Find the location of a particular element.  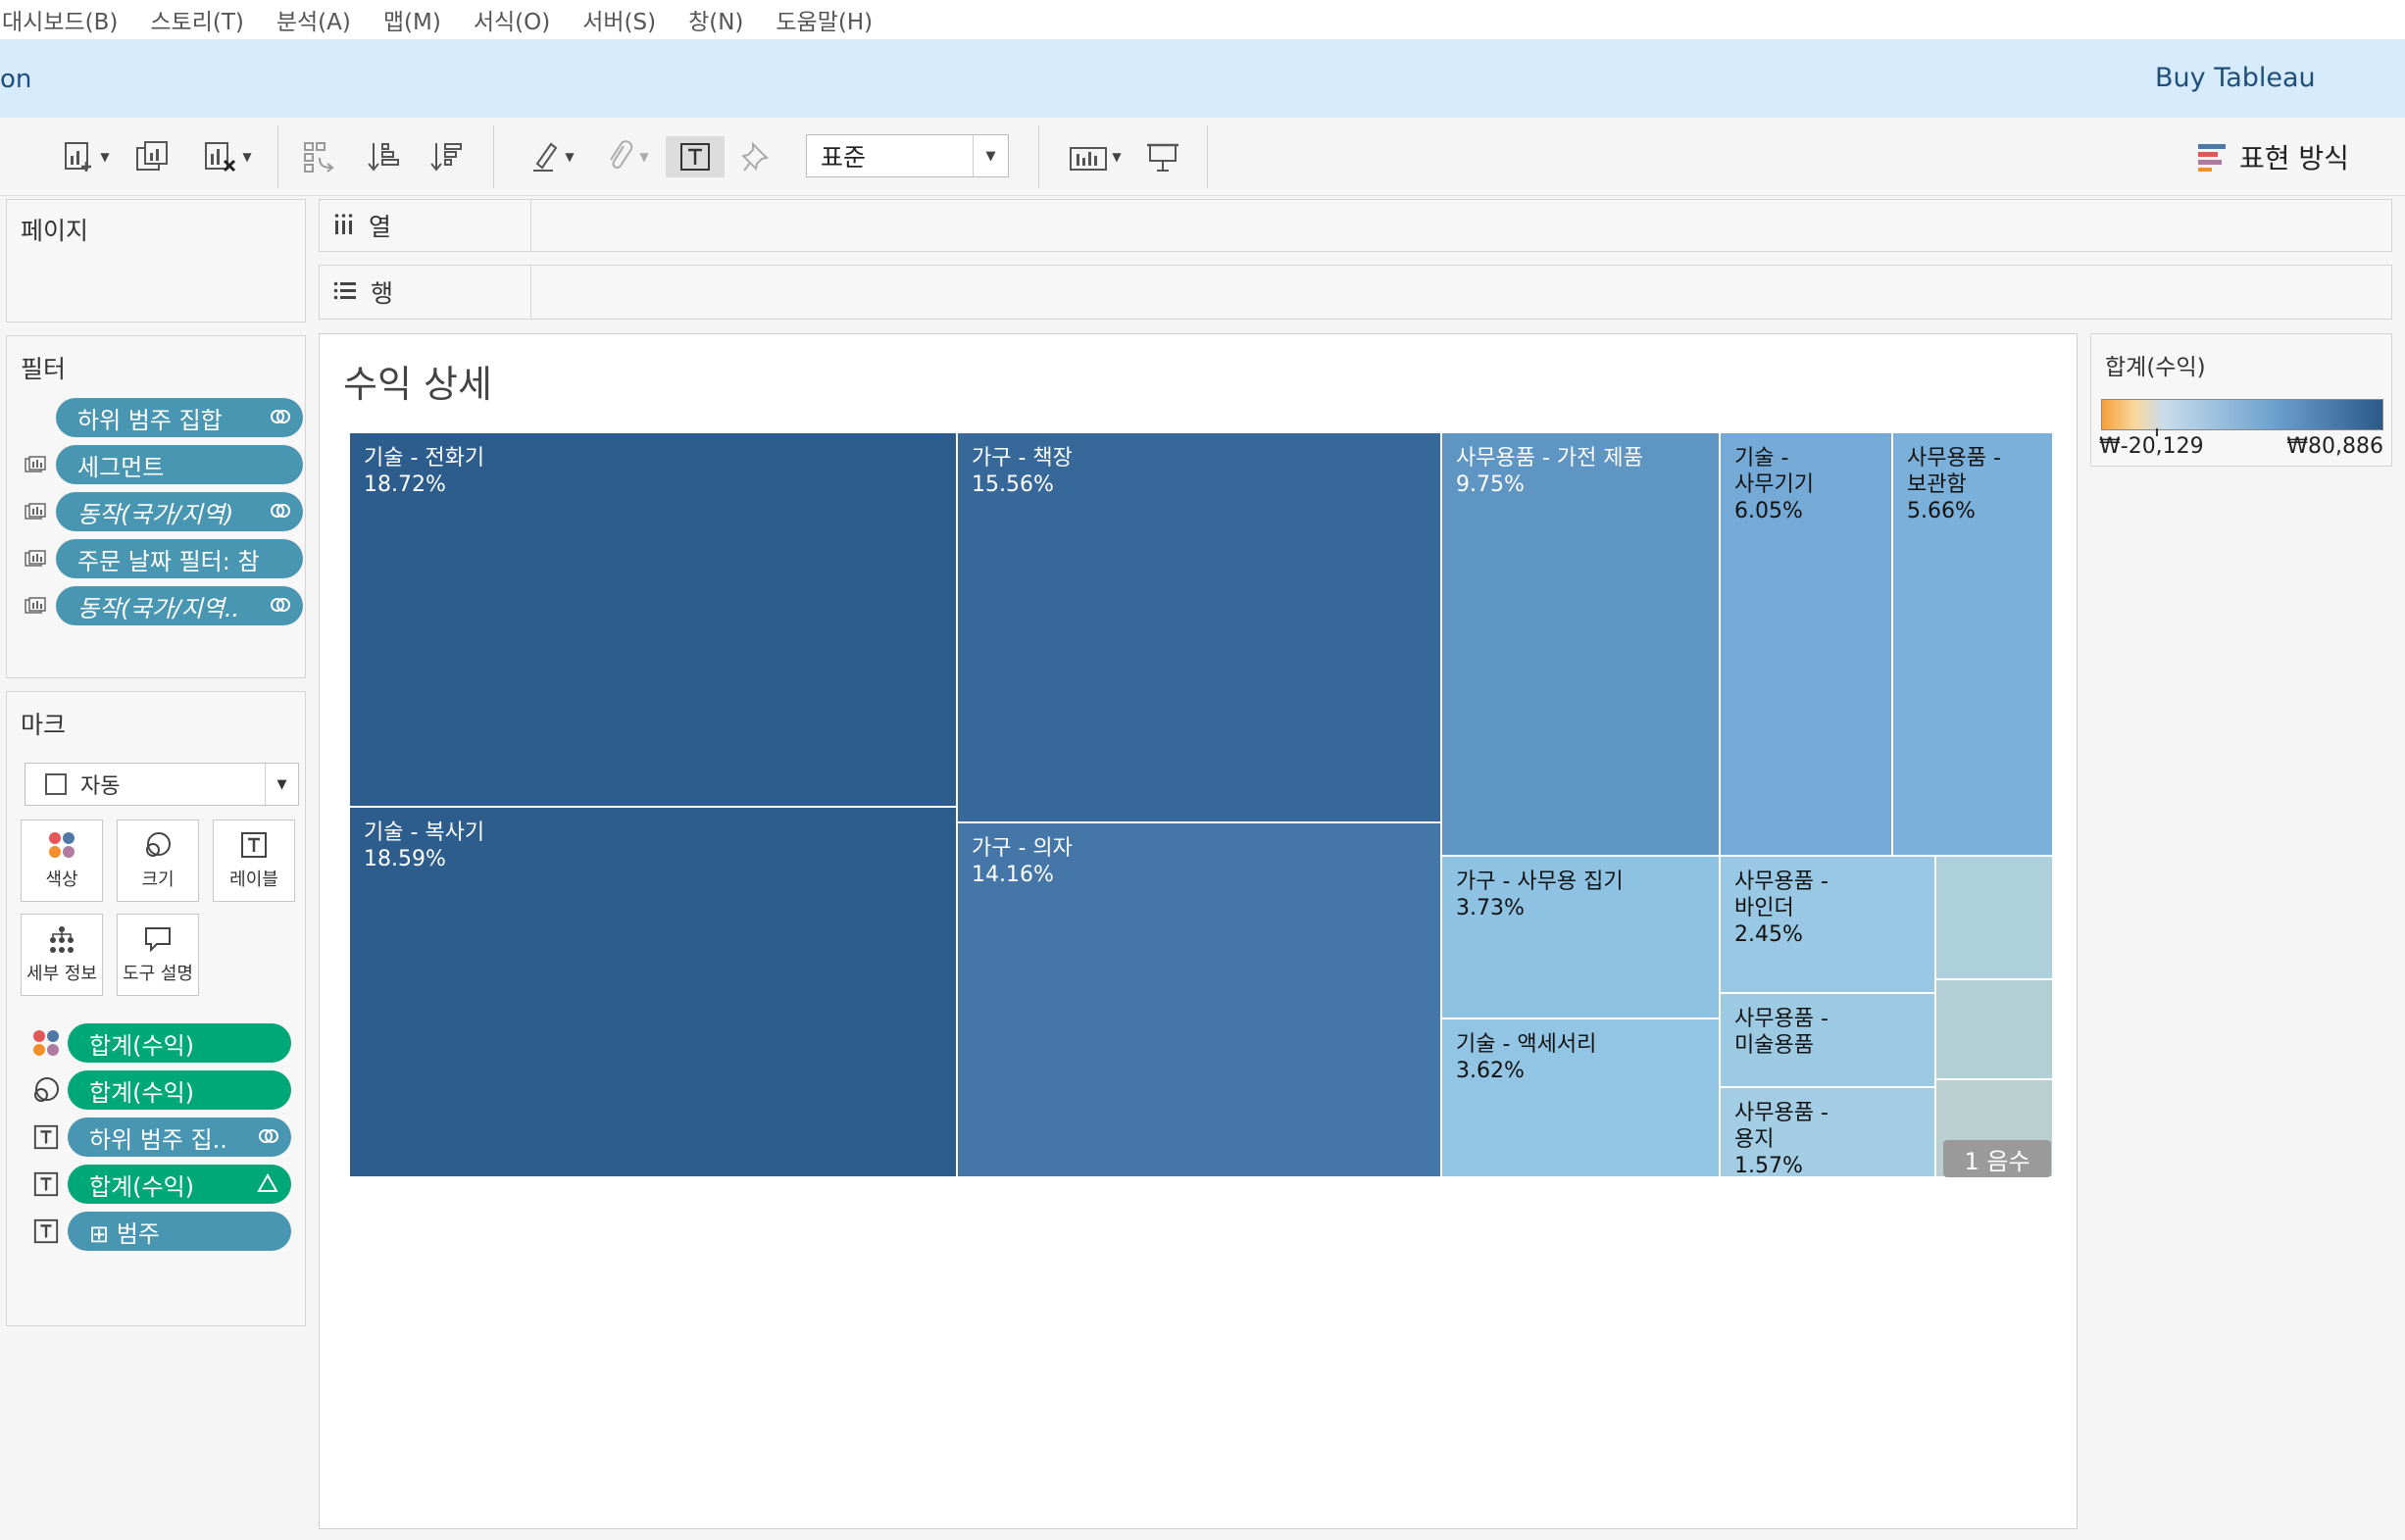

show-me-icon is located at coordinates (2212, 158).